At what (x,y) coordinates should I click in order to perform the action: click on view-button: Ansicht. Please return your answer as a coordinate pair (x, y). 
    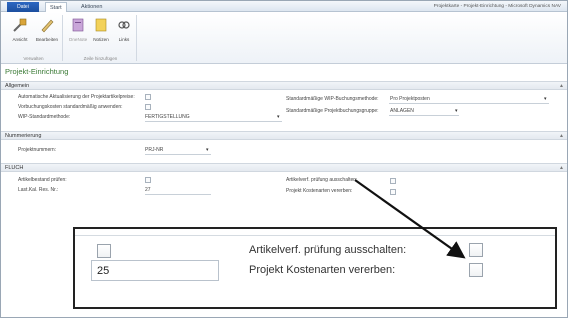
    Looking at the image, I should click on (20, 32).